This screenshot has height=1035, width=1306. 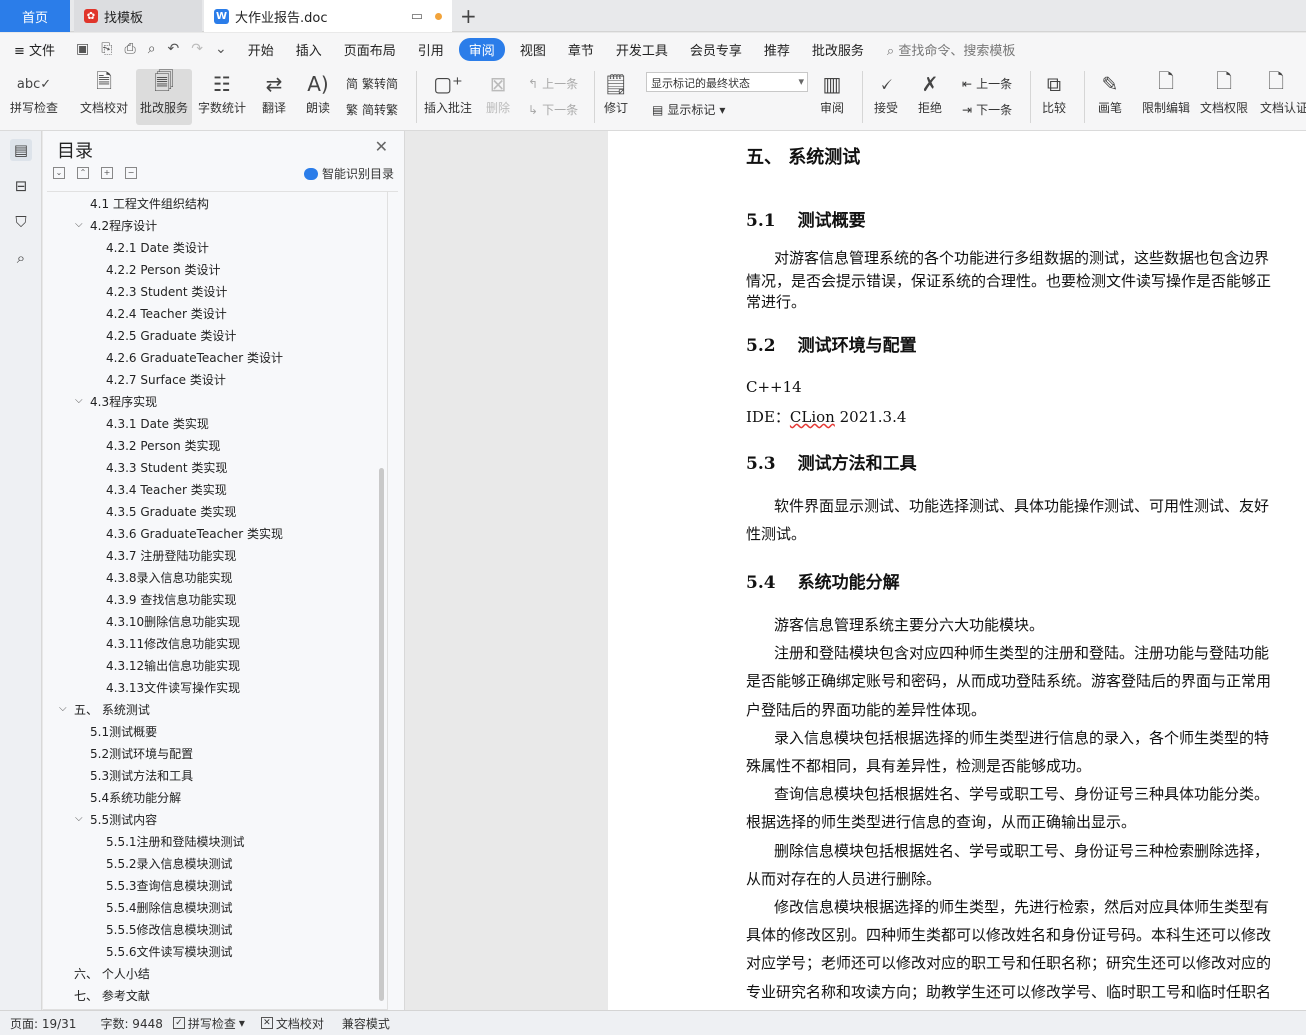 I want to click on next-comment-button: ↳ 下一条, so click(x=553, y=109).